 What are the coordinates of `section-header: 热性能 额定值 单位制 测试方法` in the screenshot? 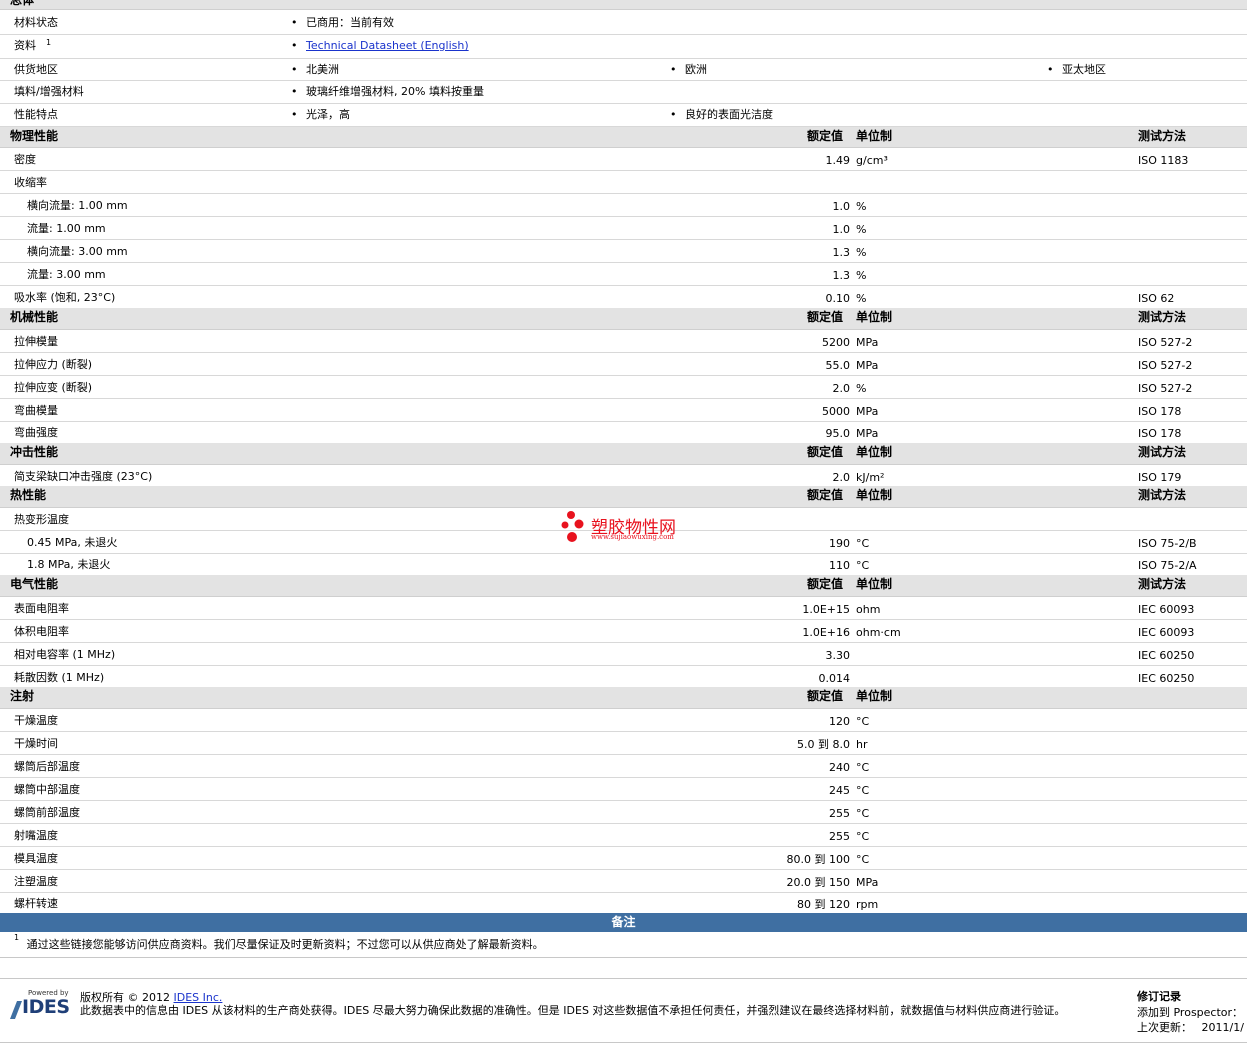 It's located at (623, 497).